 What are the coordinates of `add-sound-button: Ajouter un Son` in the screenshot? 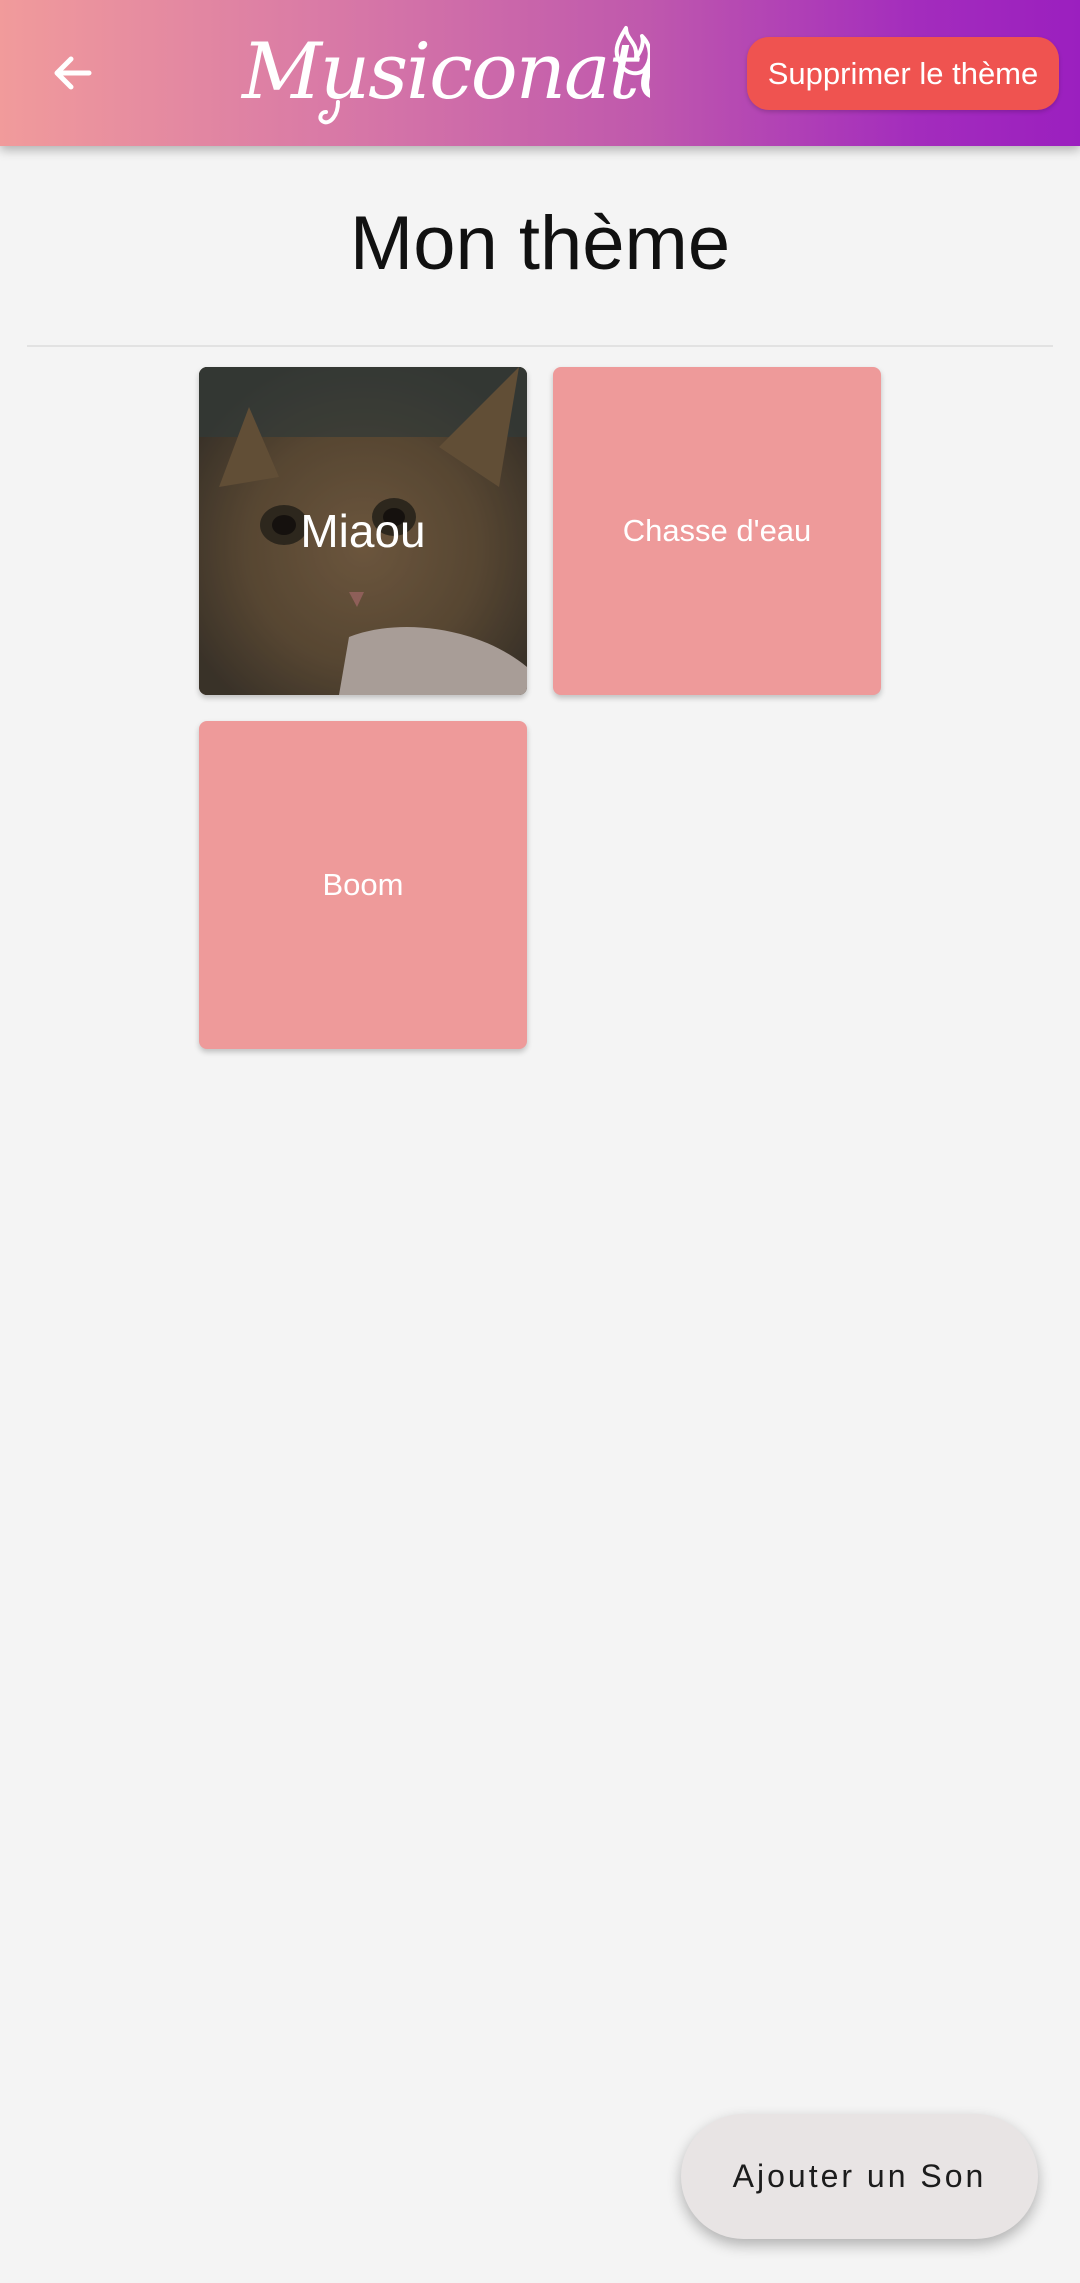 It's located at (859, 2176).